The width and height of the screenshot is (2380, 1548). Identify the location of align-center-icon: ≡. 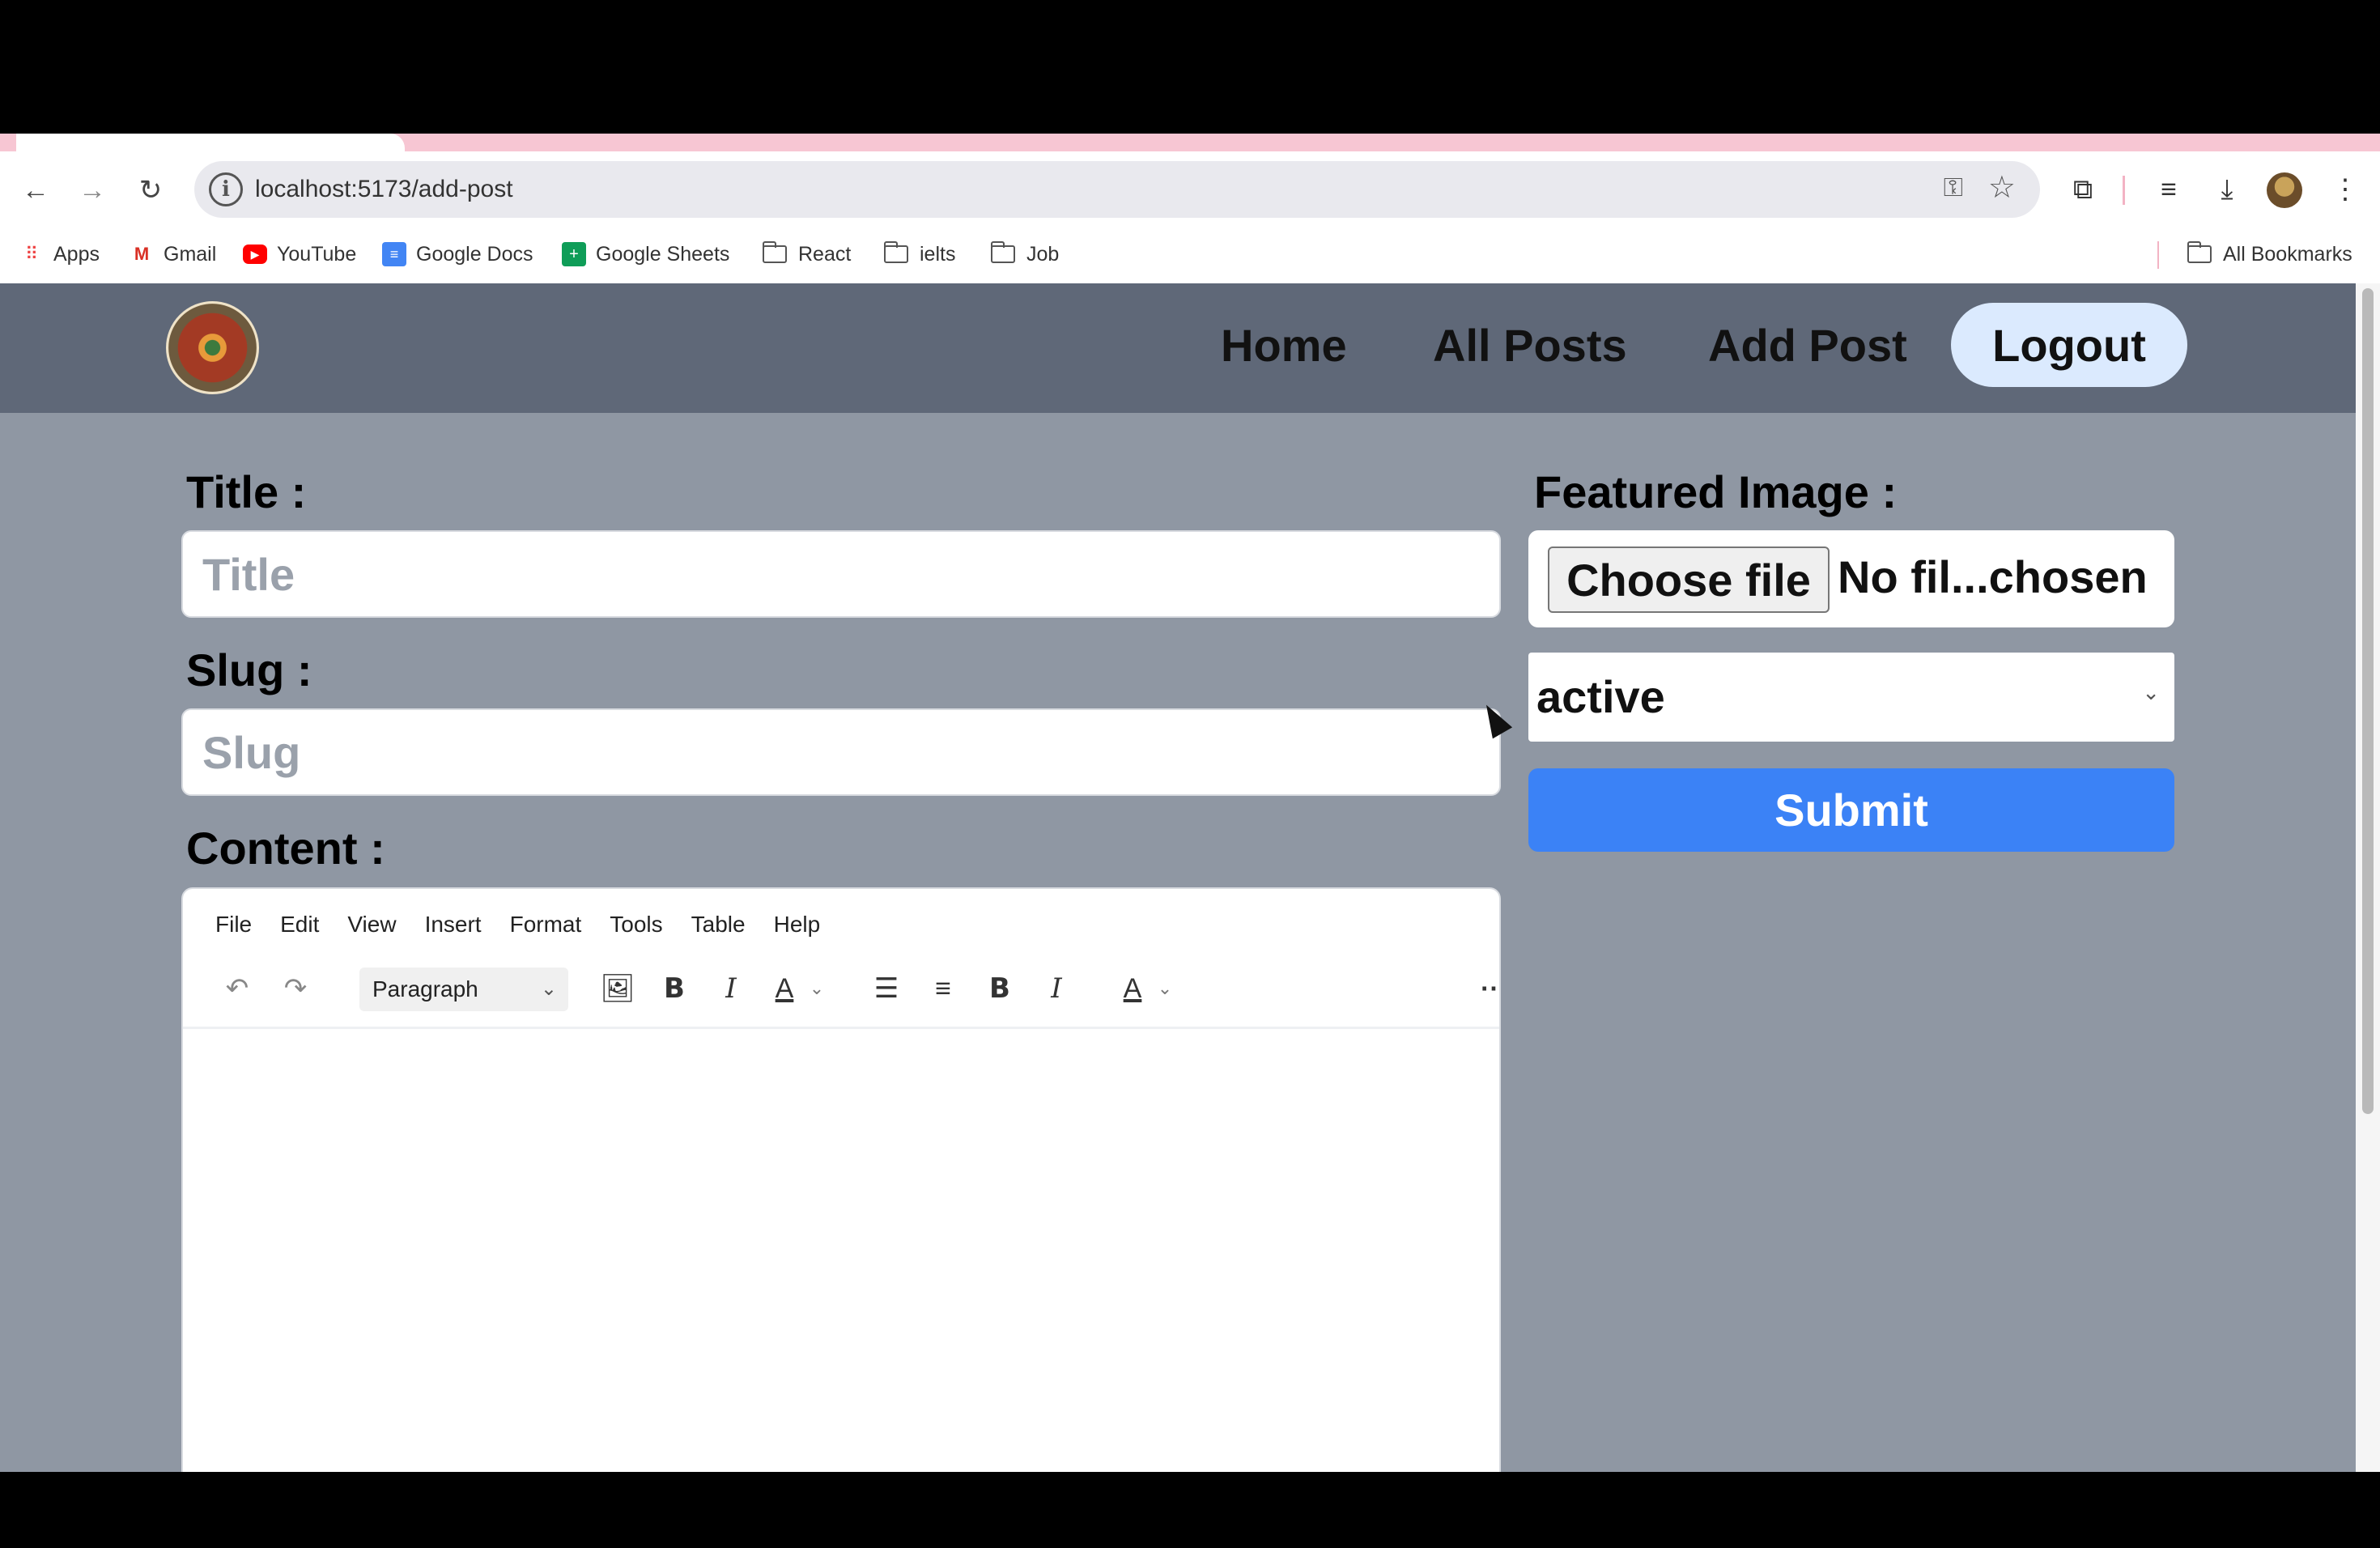
(943, 988).